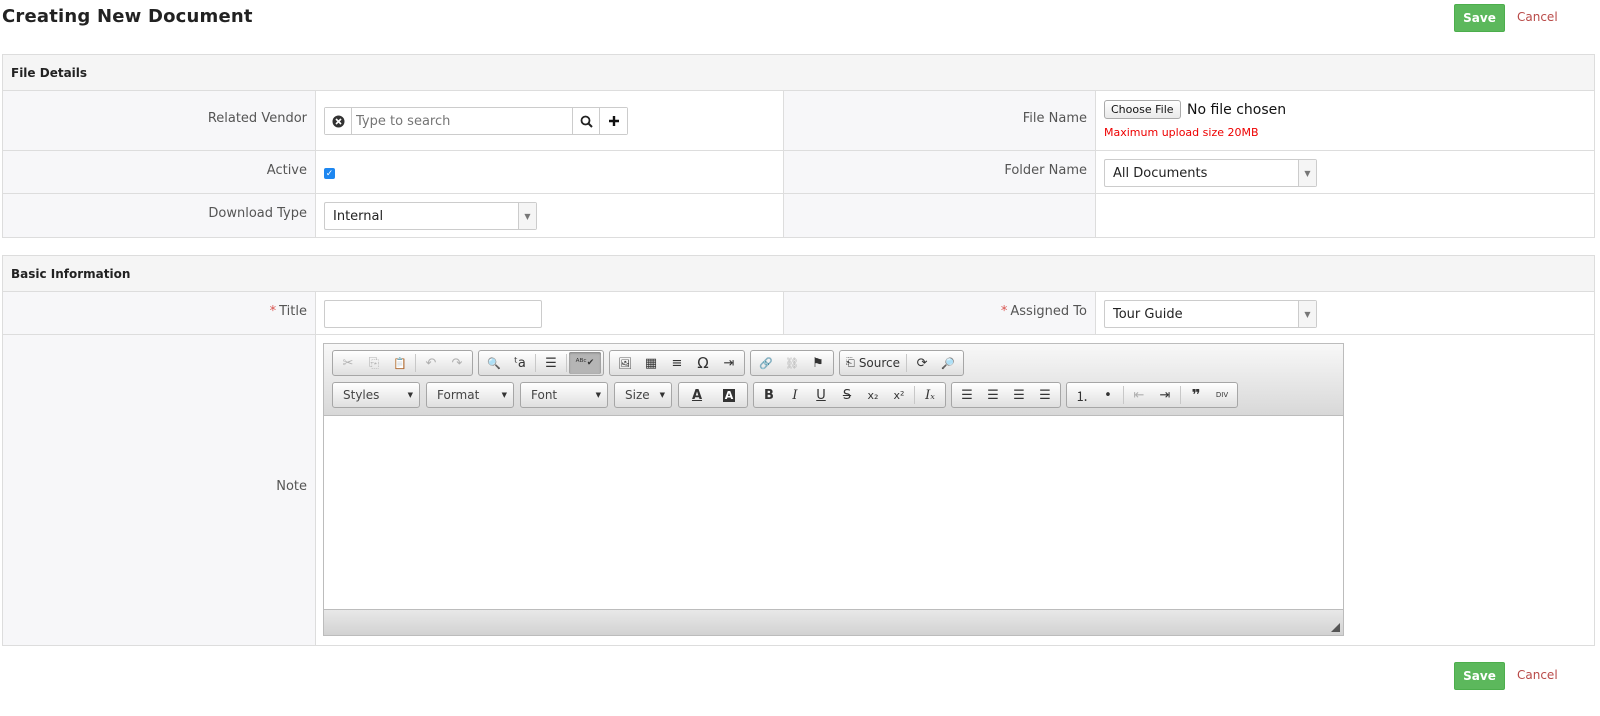  Describe the element at coordinates (940, 313) in the screenshot. I see `assigned-to-label: * Assigned To` at that location.